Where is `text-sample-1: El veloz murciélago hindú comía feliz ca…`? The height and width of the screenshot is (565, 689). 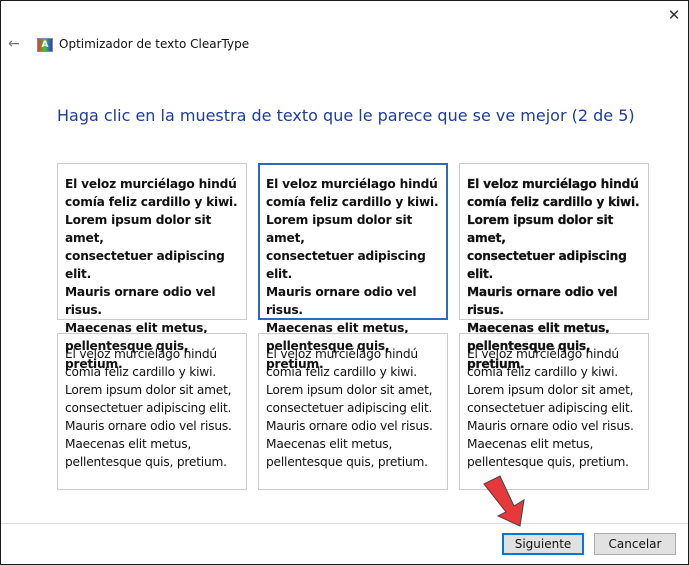
text-sample-1: El veloz murciélago hindú comía feliz ca… is located at coordinates (152, 267).